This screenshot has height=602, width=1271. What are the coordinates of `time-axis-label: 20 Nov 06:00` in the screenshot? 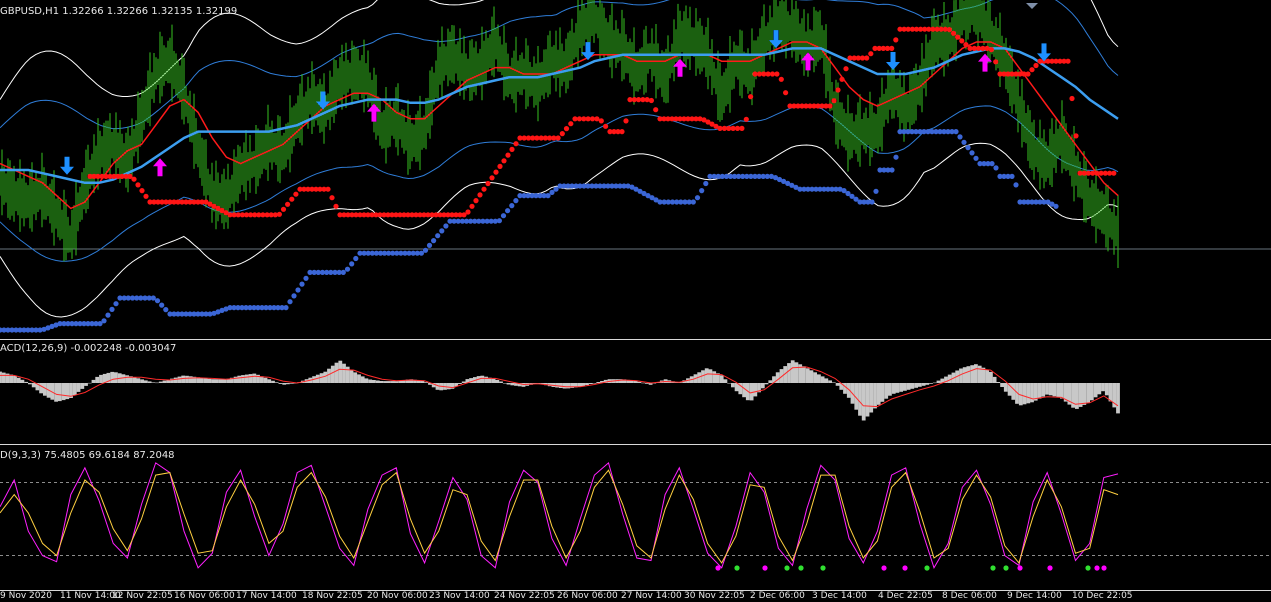 It's located at (397, 596).